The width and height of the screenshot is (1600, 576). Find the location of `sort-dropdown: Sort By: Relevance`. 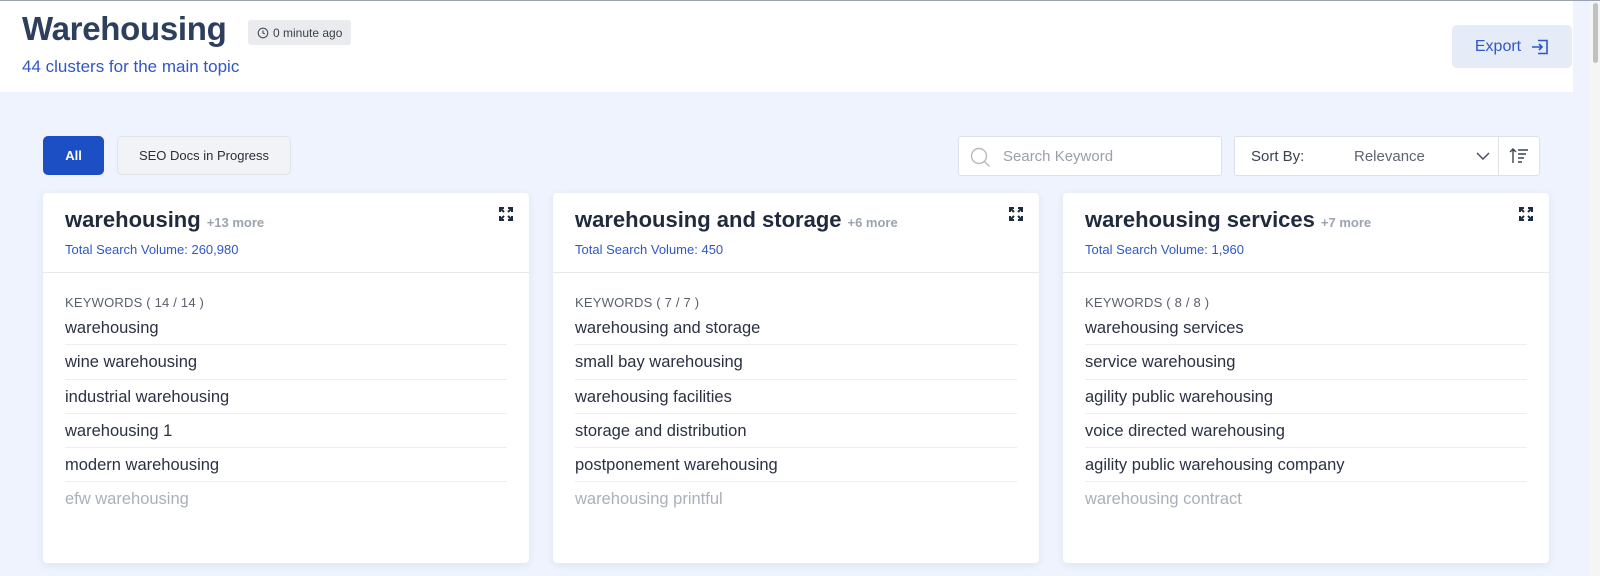

sort-dropdown: Sort By: Relevance is located at coordinates (1366, 156).